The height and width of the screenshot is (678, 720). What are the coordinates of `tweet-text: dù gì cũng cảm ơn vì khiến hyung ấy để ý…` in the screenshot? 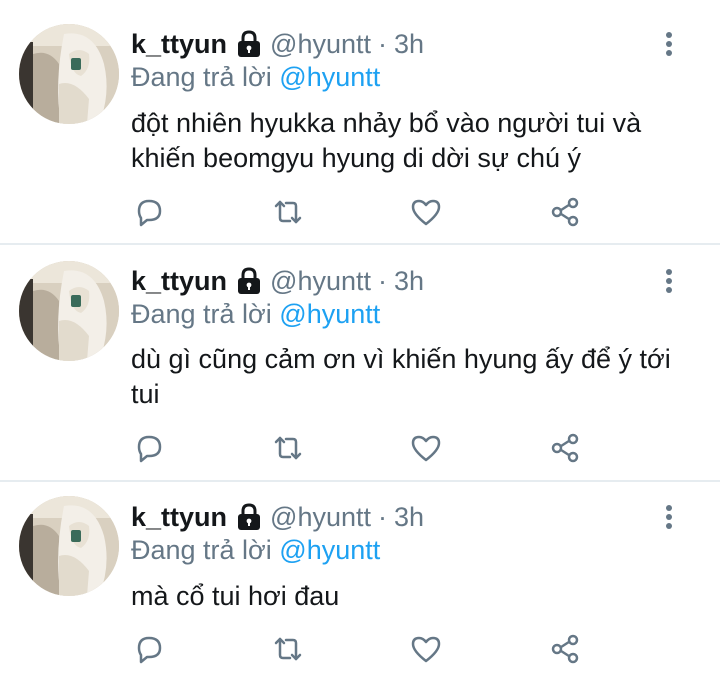 It's located at (401, 376).